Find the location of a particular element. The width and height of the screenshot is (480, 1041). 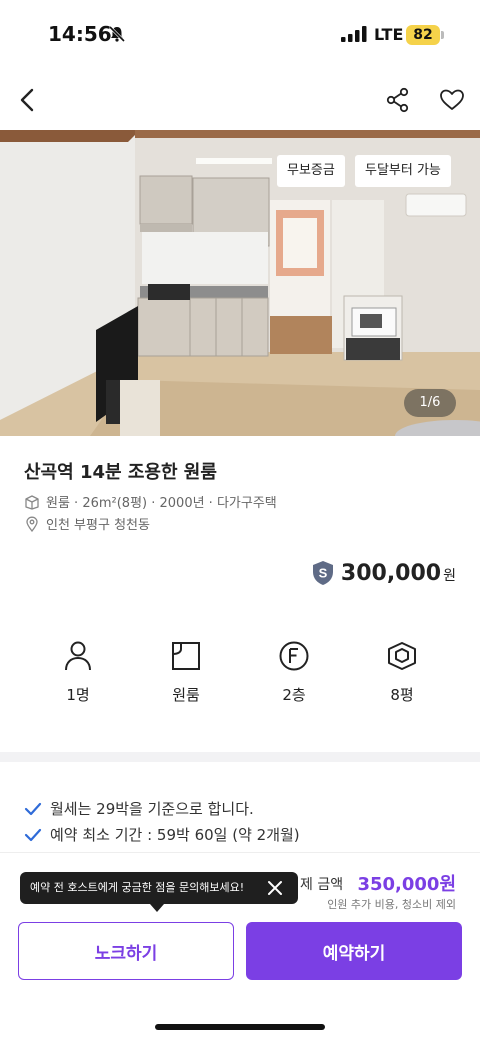

battery-tip is located at coordinates (442, 35).